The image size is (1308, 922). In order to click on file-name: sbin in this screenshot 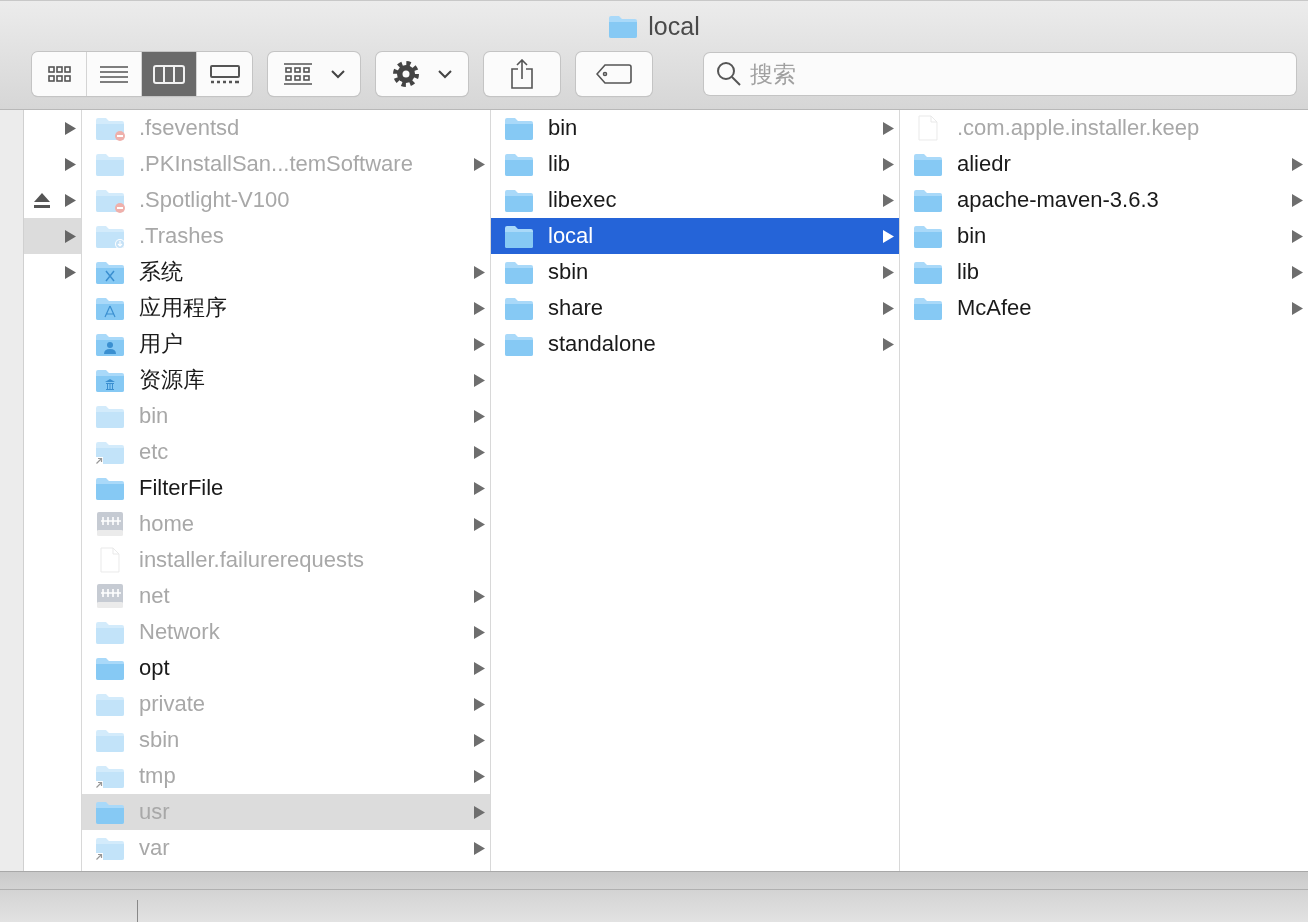, I will do `click(160, 740)`.